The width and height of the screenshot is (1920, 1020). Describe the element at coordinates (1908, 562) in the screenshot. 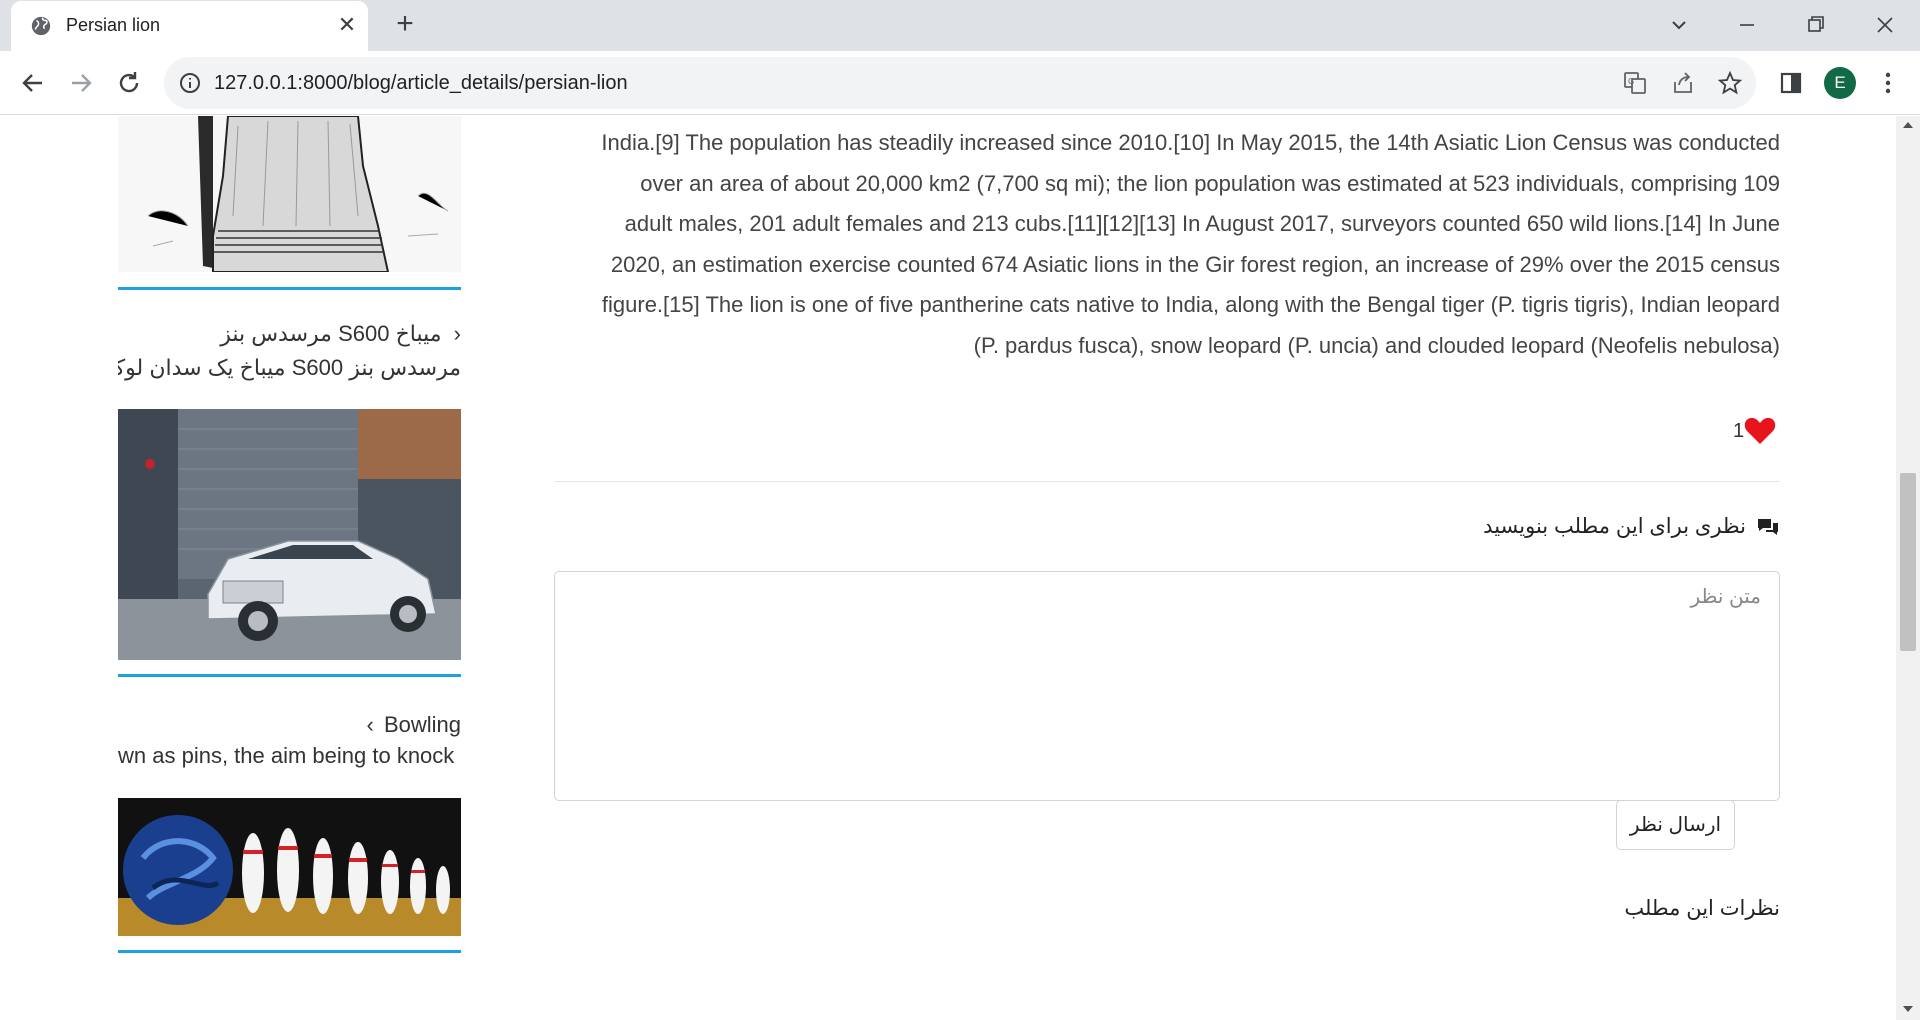

I see `scrollbar-thumb` at that location.